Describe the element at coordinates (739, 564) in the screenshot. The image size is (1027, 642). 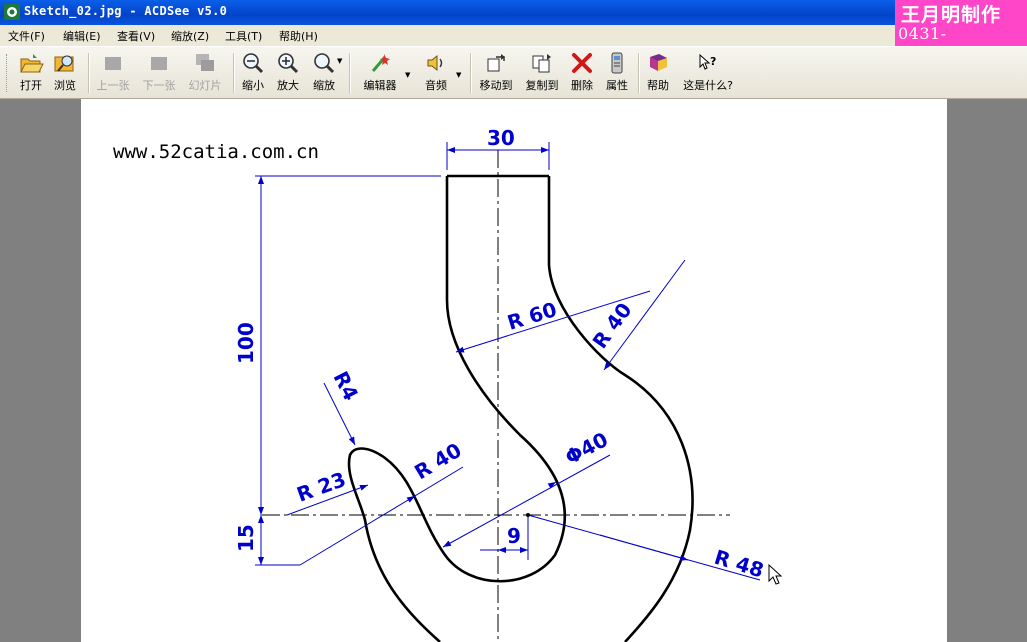
I see `dim-r48: R 48` at that location.